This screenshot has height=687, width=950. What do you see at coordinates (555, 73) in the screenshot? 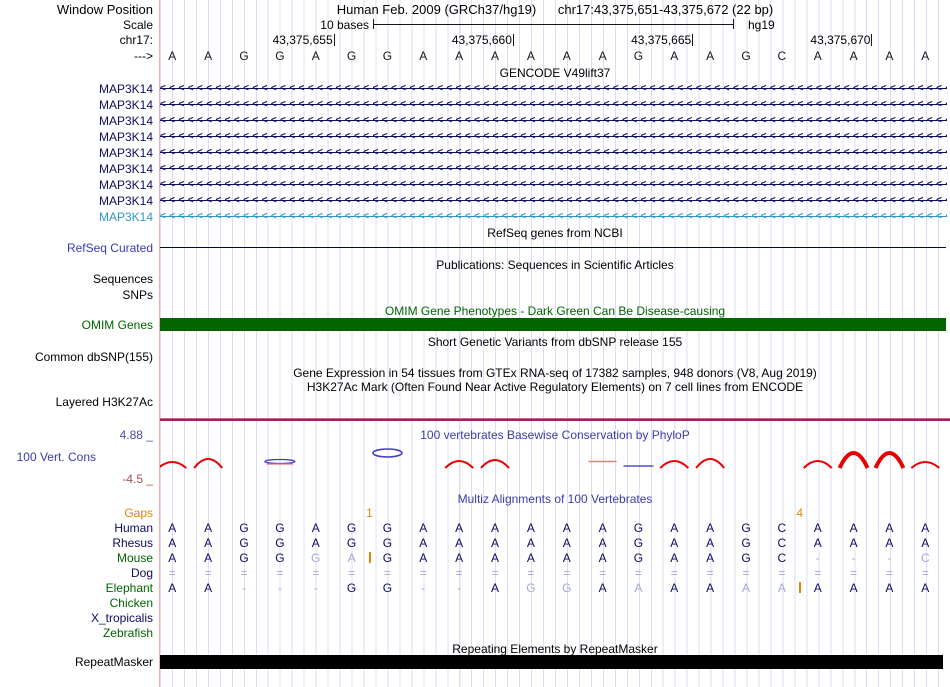
I see `gencode-title: GENCODE V49lift37` at bounding box center [555, 73].